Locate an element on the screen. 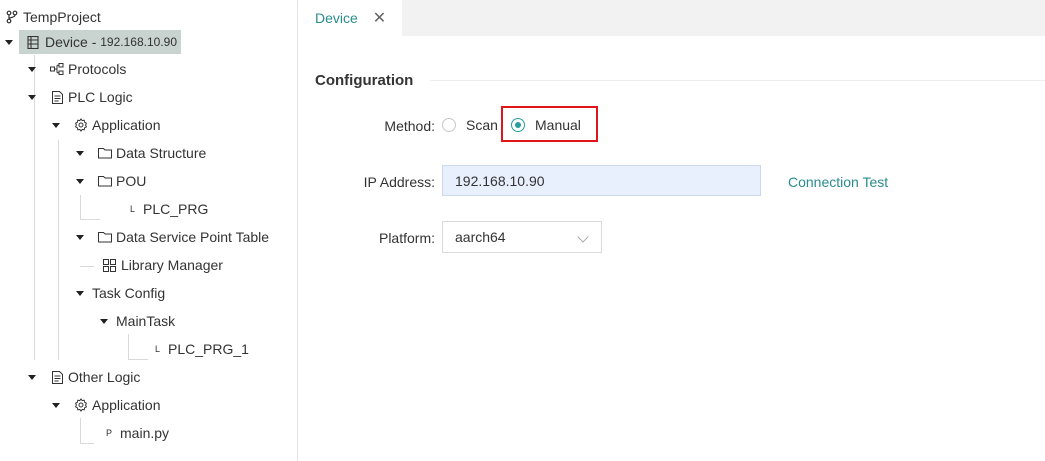 Image resolution: width=1045 pixels, height=461 pixels. tree-item-label: POU is located at coordinates (131, 181).